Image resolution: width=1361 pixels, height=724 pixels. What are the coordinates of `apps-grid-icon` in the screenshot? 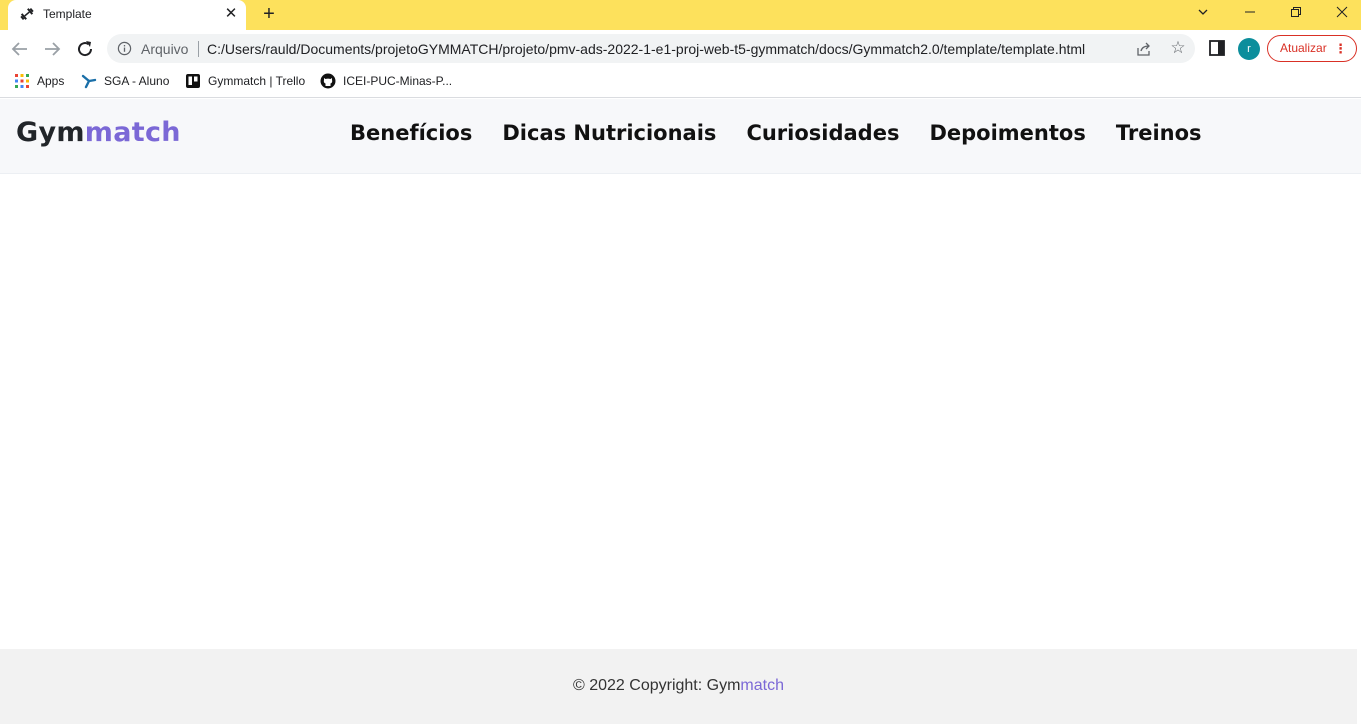 It's located at (22, 81).